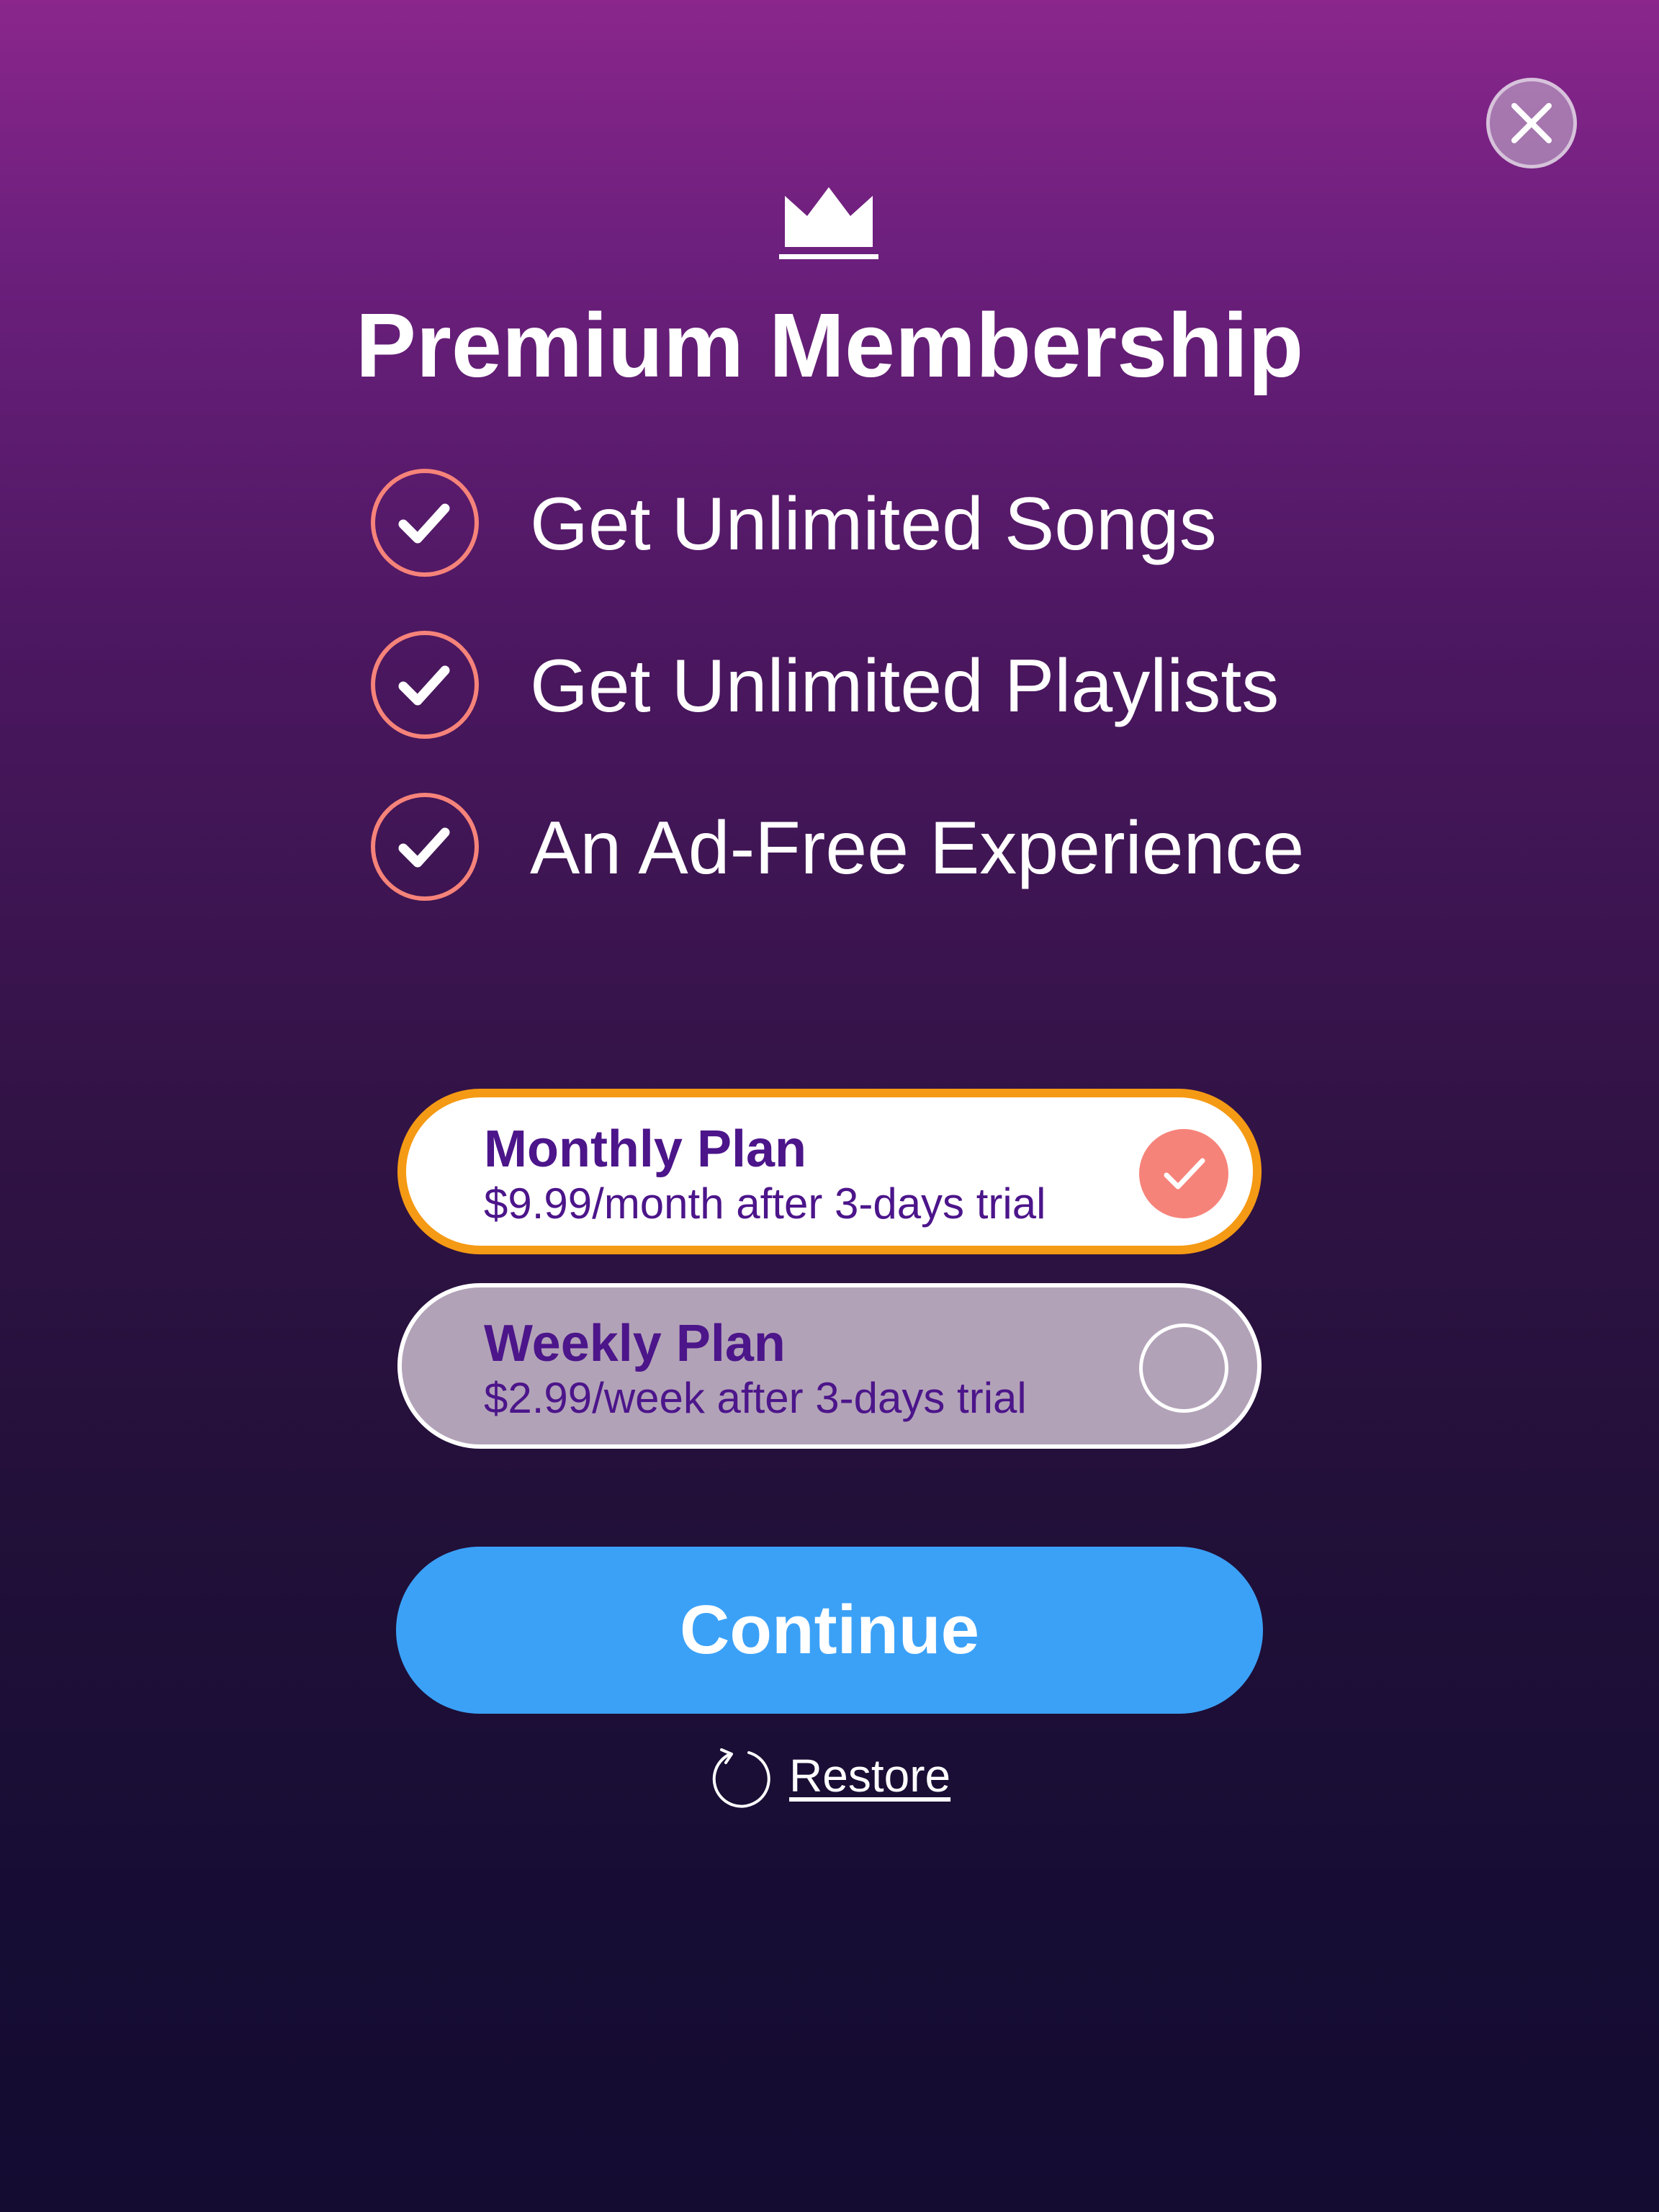  What do you see at coordinates (829, 1631) in the screenshot?
I see `continue-button: Continue` at bounding box center [829, 1631].